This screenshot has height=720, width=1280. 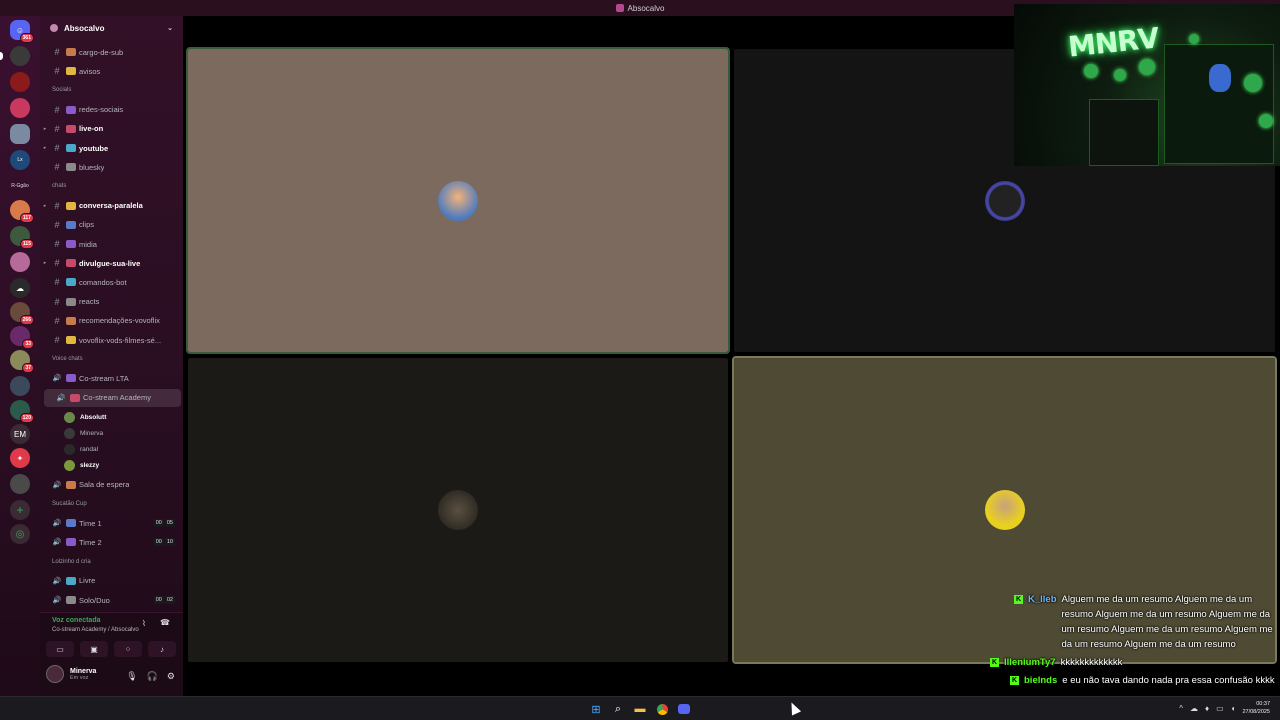 What do you see at coordinates (162, 649) in the screenshot?
I see `soundboard-button: ♪` at bounding box center [162, 649].